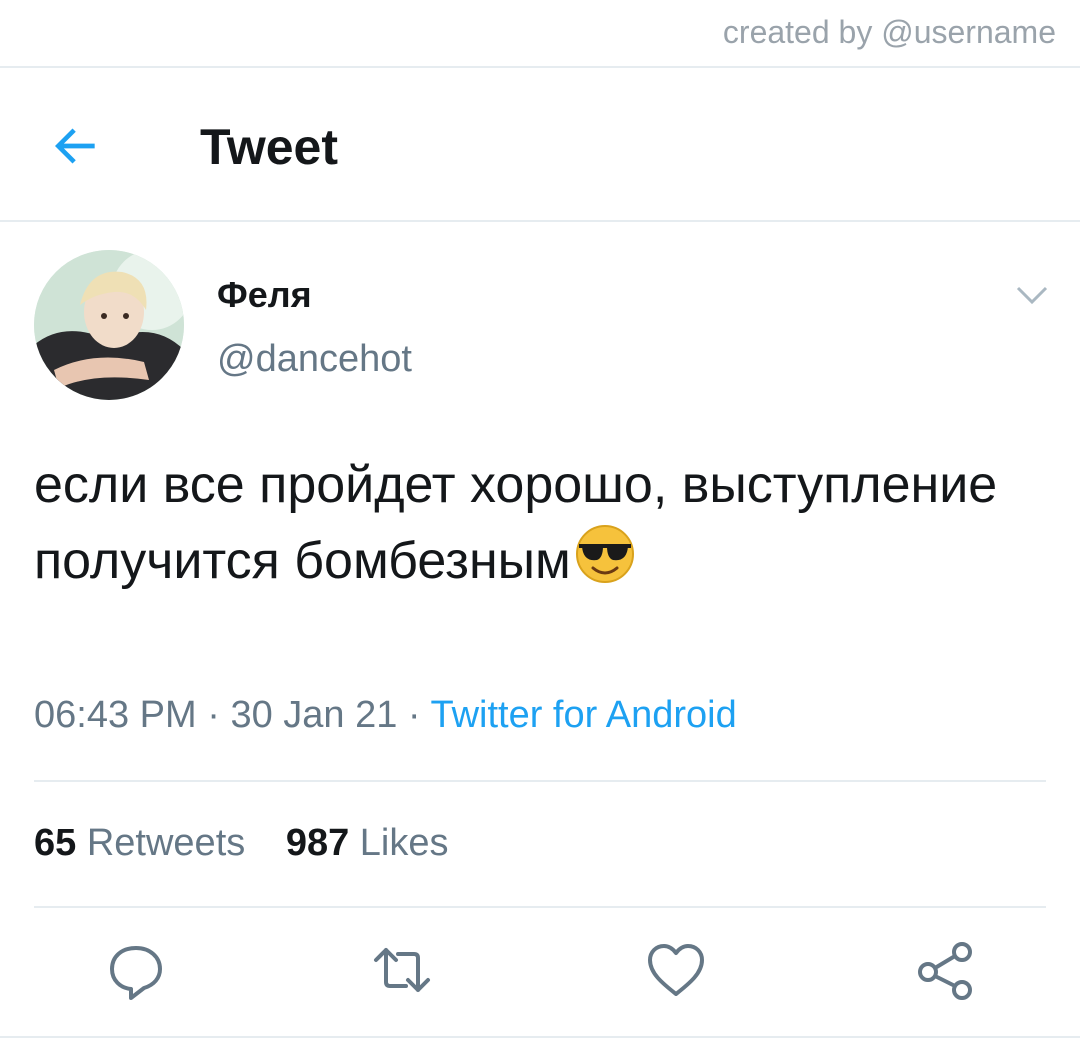 This screenshot has height=1054, width=1080. What do you see at coordinates (314, 715) in the screenshot?
I see `tweet-date: 30 Jan 21` at bounding box center [314, 715].